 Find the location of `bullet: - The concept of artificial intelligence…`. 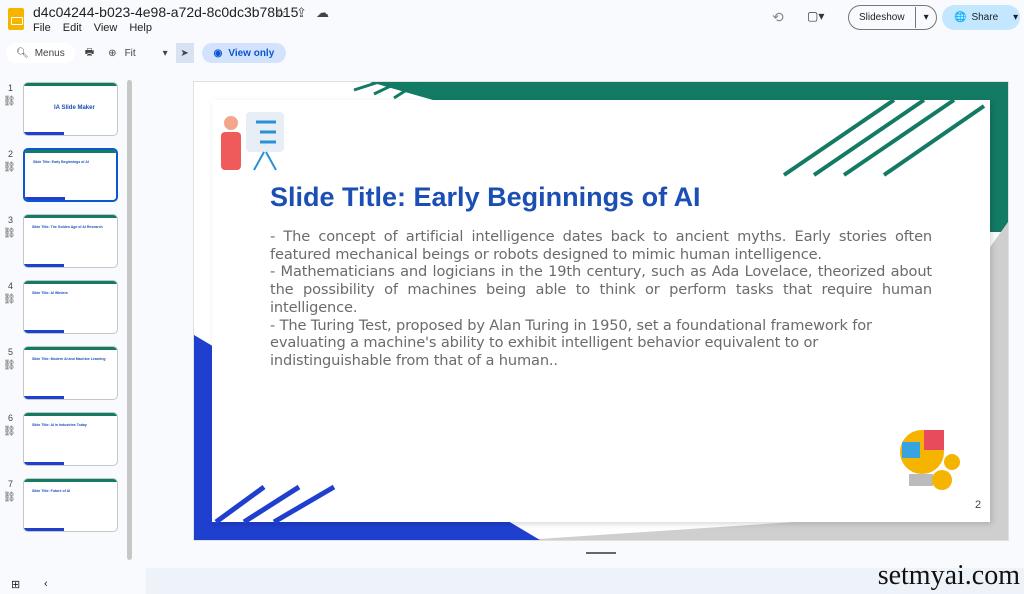

bullet: - The concept of artificial intelligence… is located at coordinates (601, 245).